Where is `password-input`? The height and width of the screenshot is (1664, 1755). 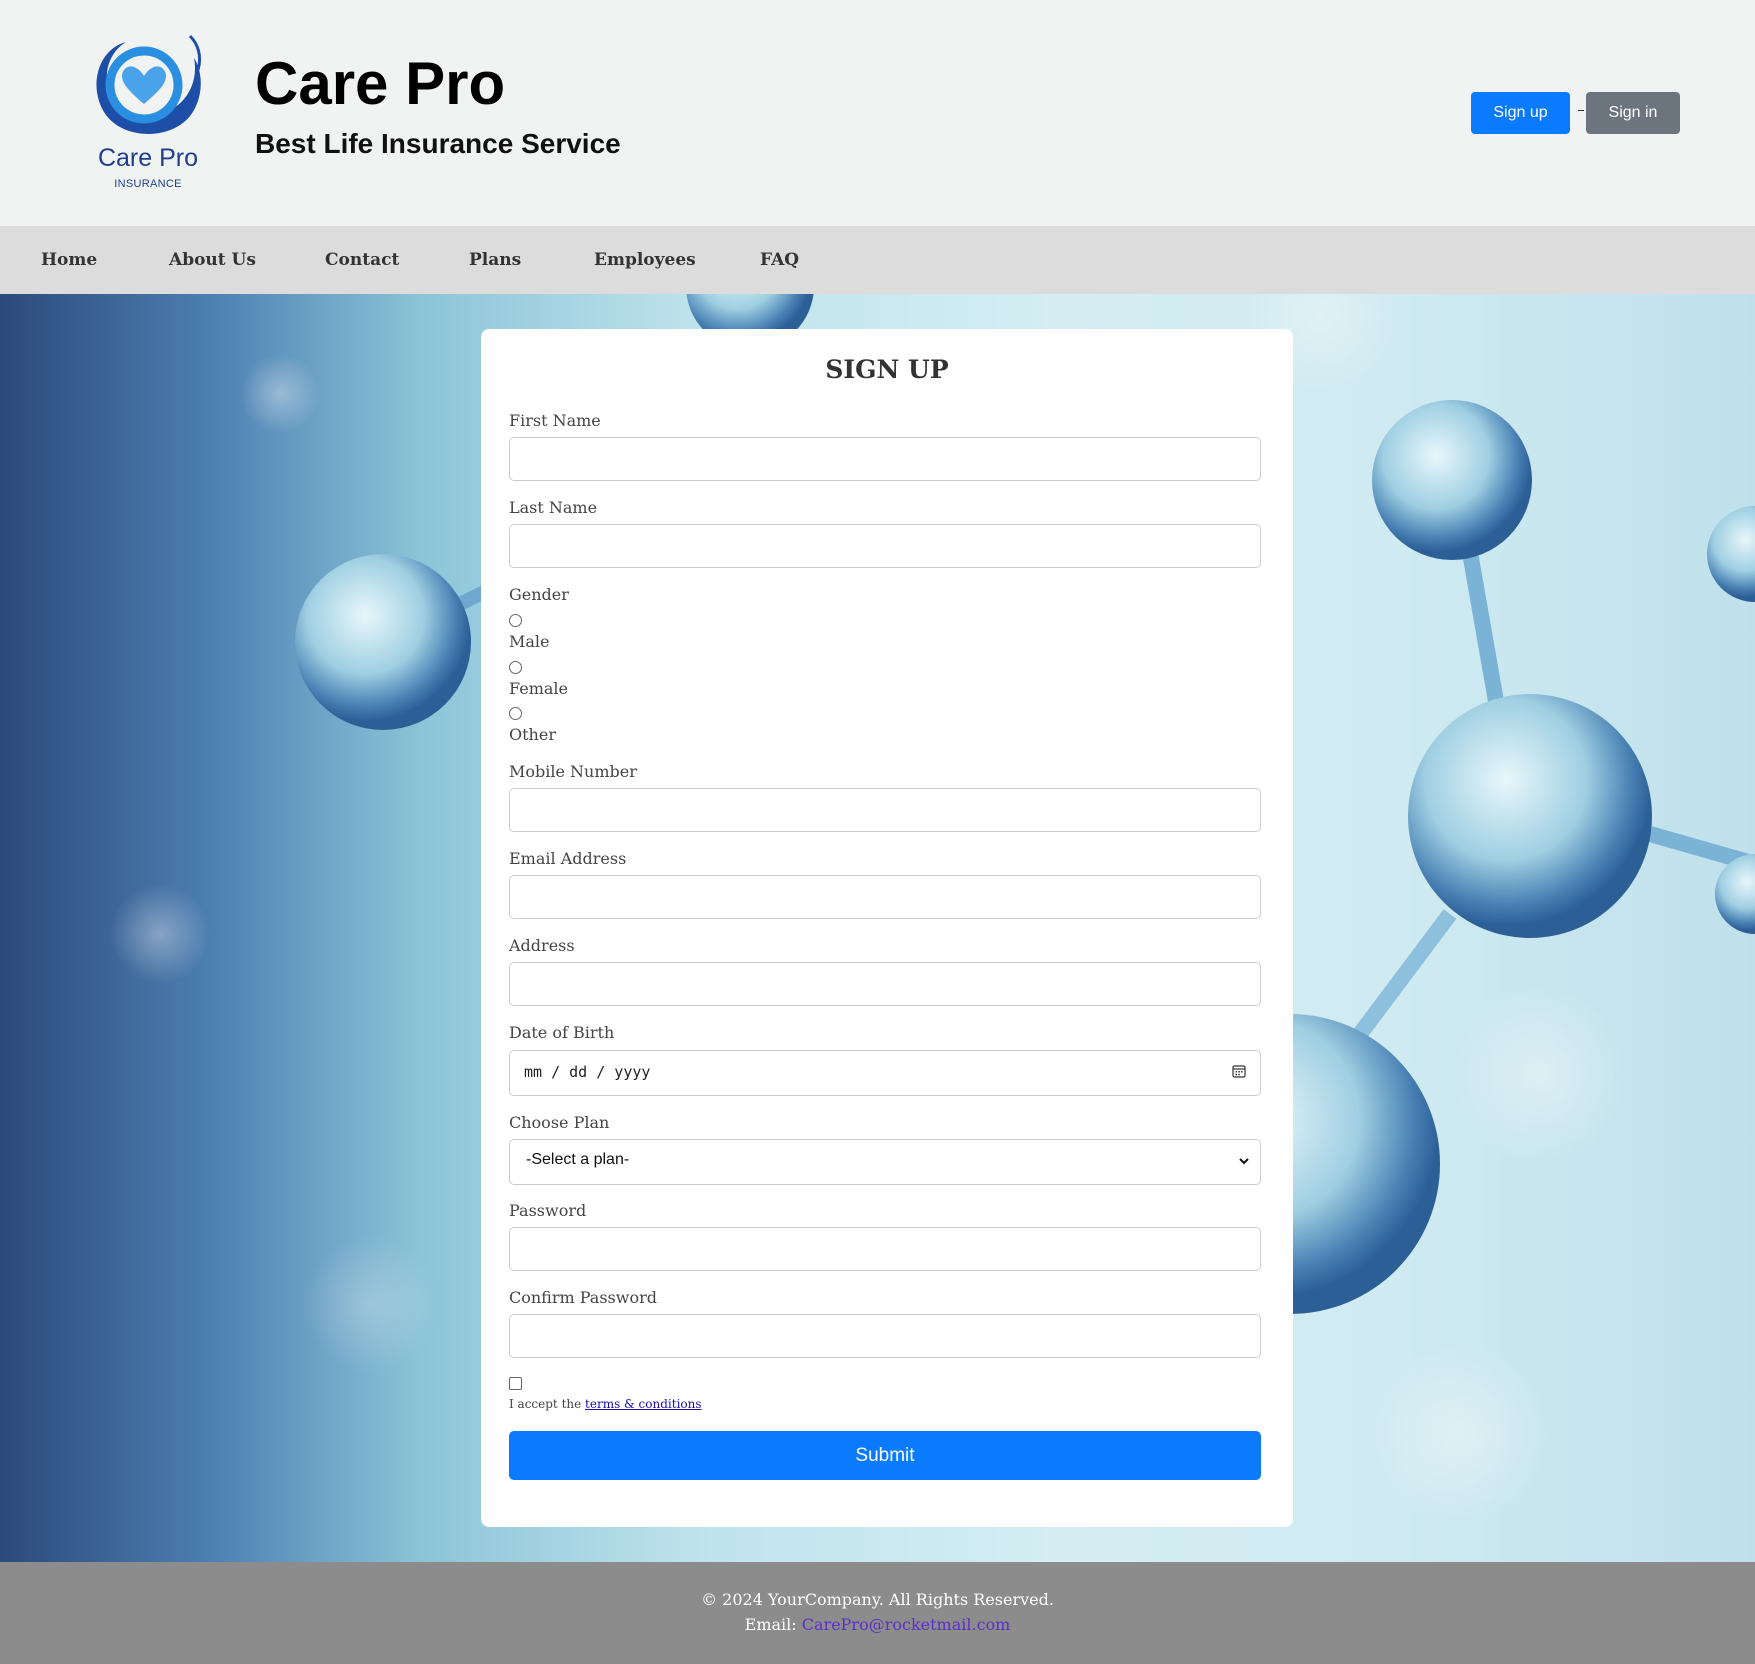 password-input is located at coordinates (885, 1249).